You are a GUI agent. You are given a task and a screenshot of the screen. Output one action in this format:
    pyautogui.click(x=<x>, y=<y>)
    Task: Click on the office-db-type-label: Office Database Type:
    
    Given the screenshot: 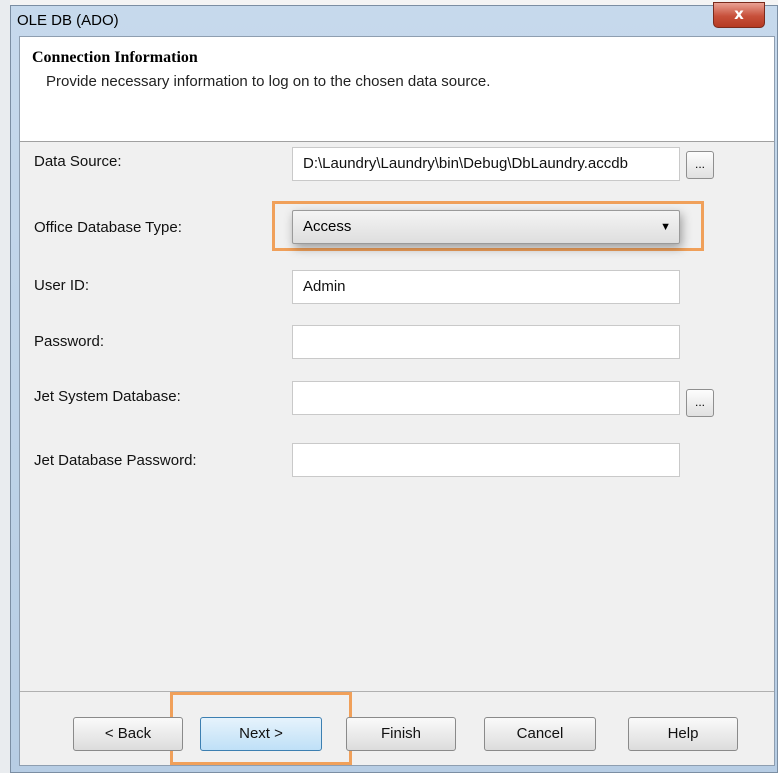 What is the action you would take?
    pyautogui.click(x=108, y=227)
    